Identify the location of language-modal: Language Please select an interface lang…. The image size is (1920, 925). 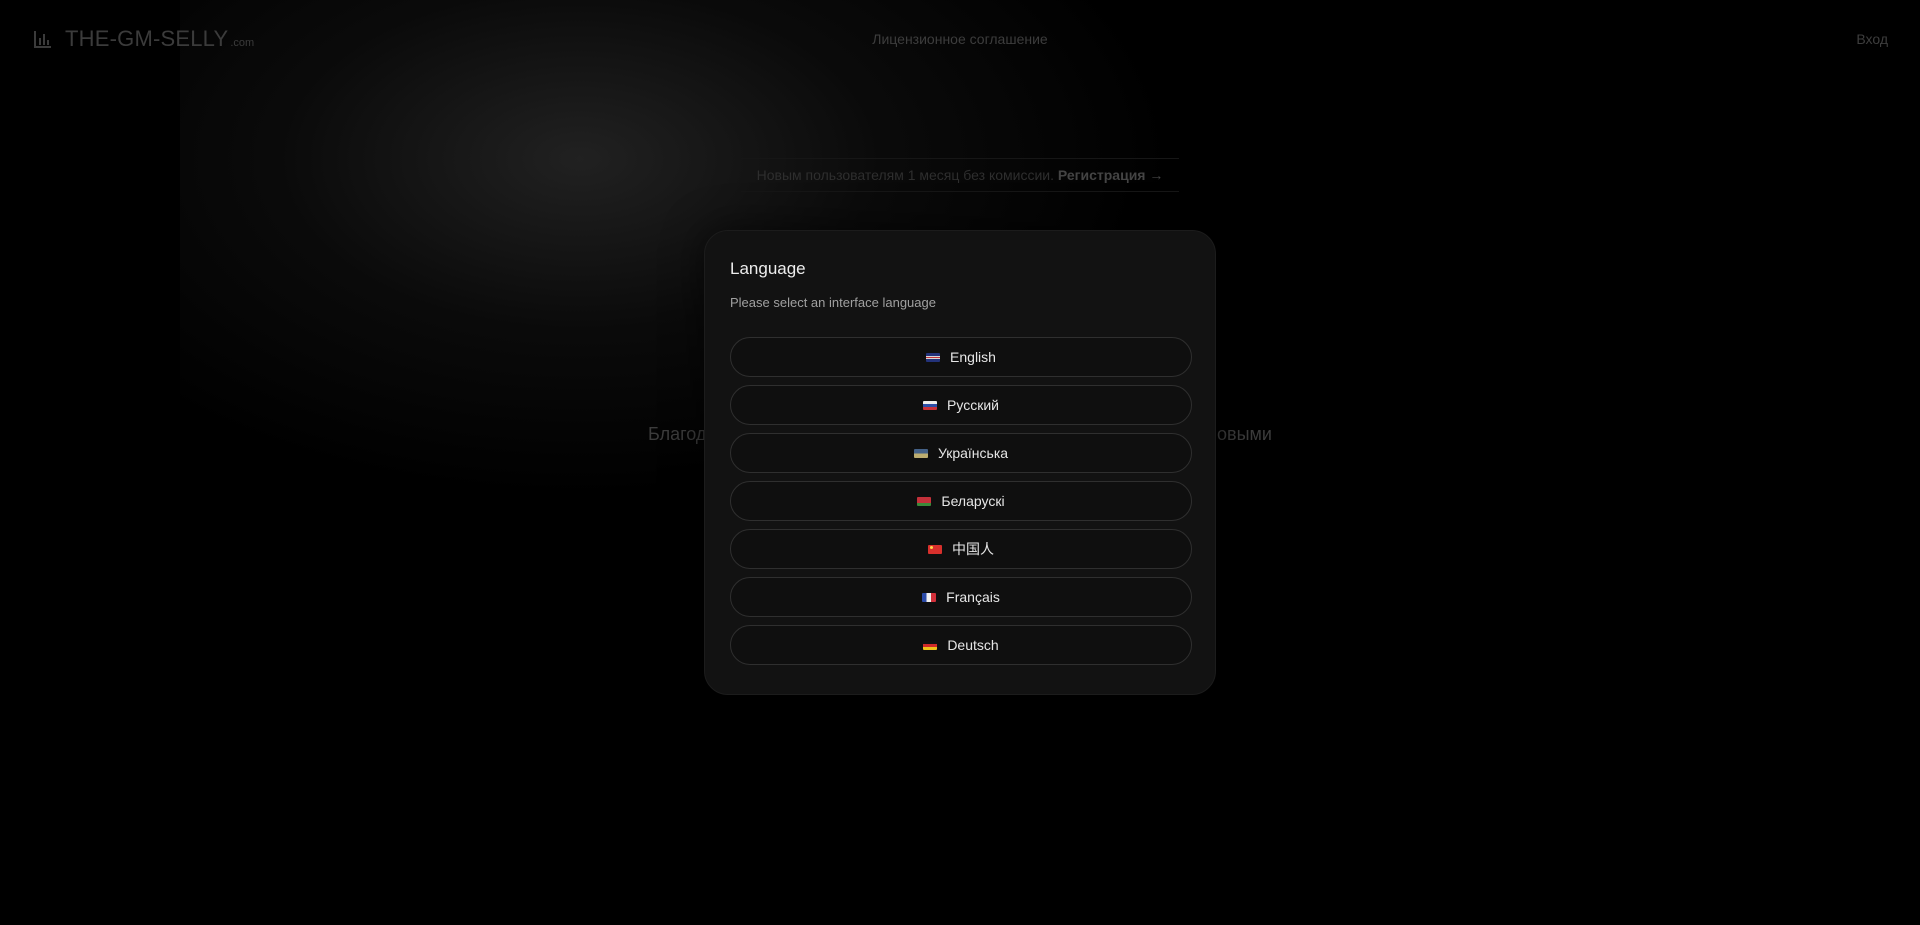
(960, 462).